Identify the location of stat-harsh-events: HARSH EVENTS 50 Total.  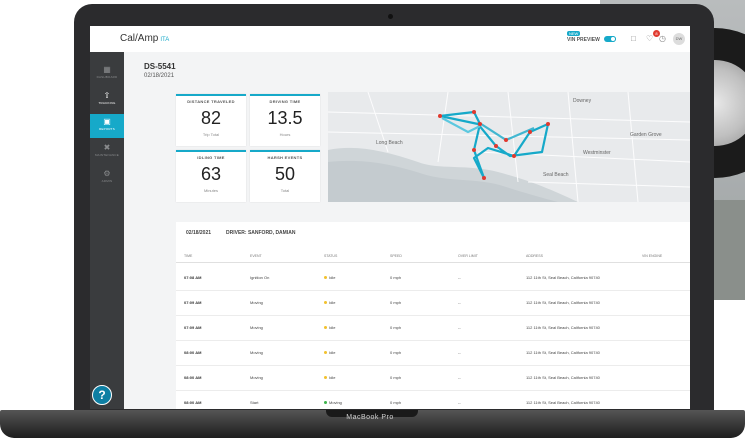
(285, 176).